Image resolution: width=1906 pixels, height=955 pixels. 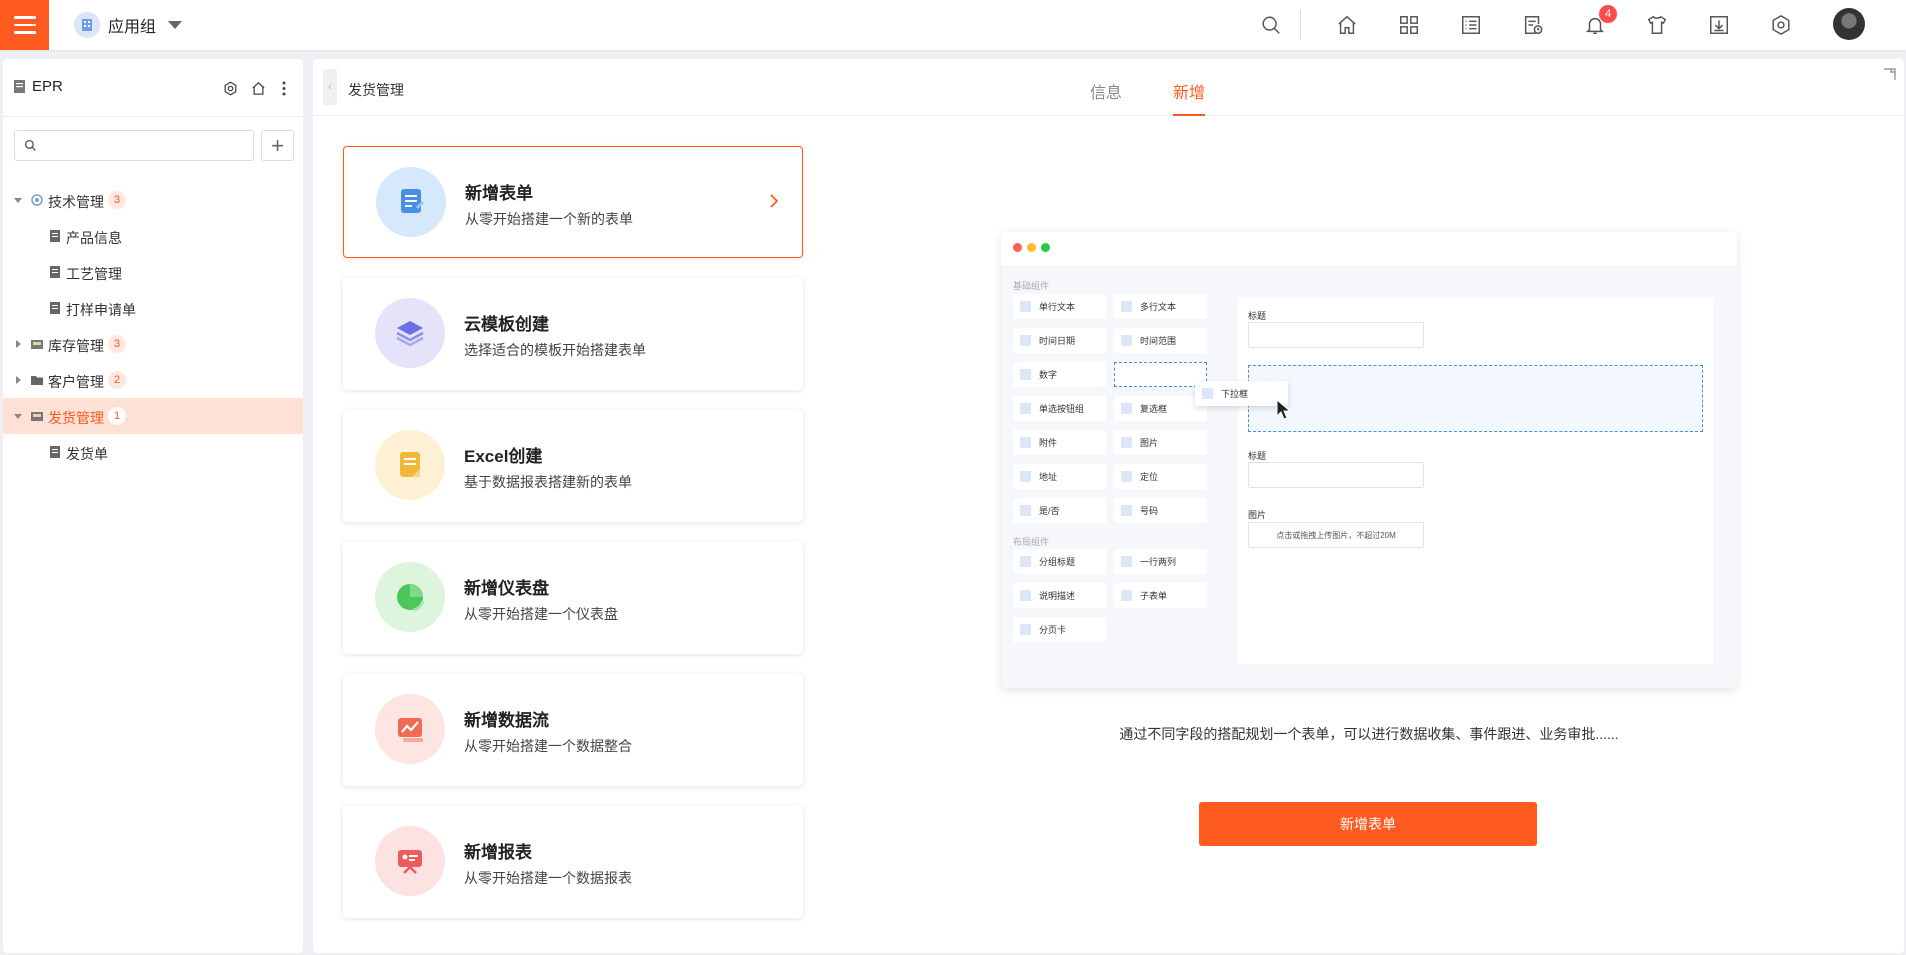 What do you see at coordinates (1890, 74) in the screenshot?
I see `fullscreen-corner-icon` at bounding box center [1890, 74].